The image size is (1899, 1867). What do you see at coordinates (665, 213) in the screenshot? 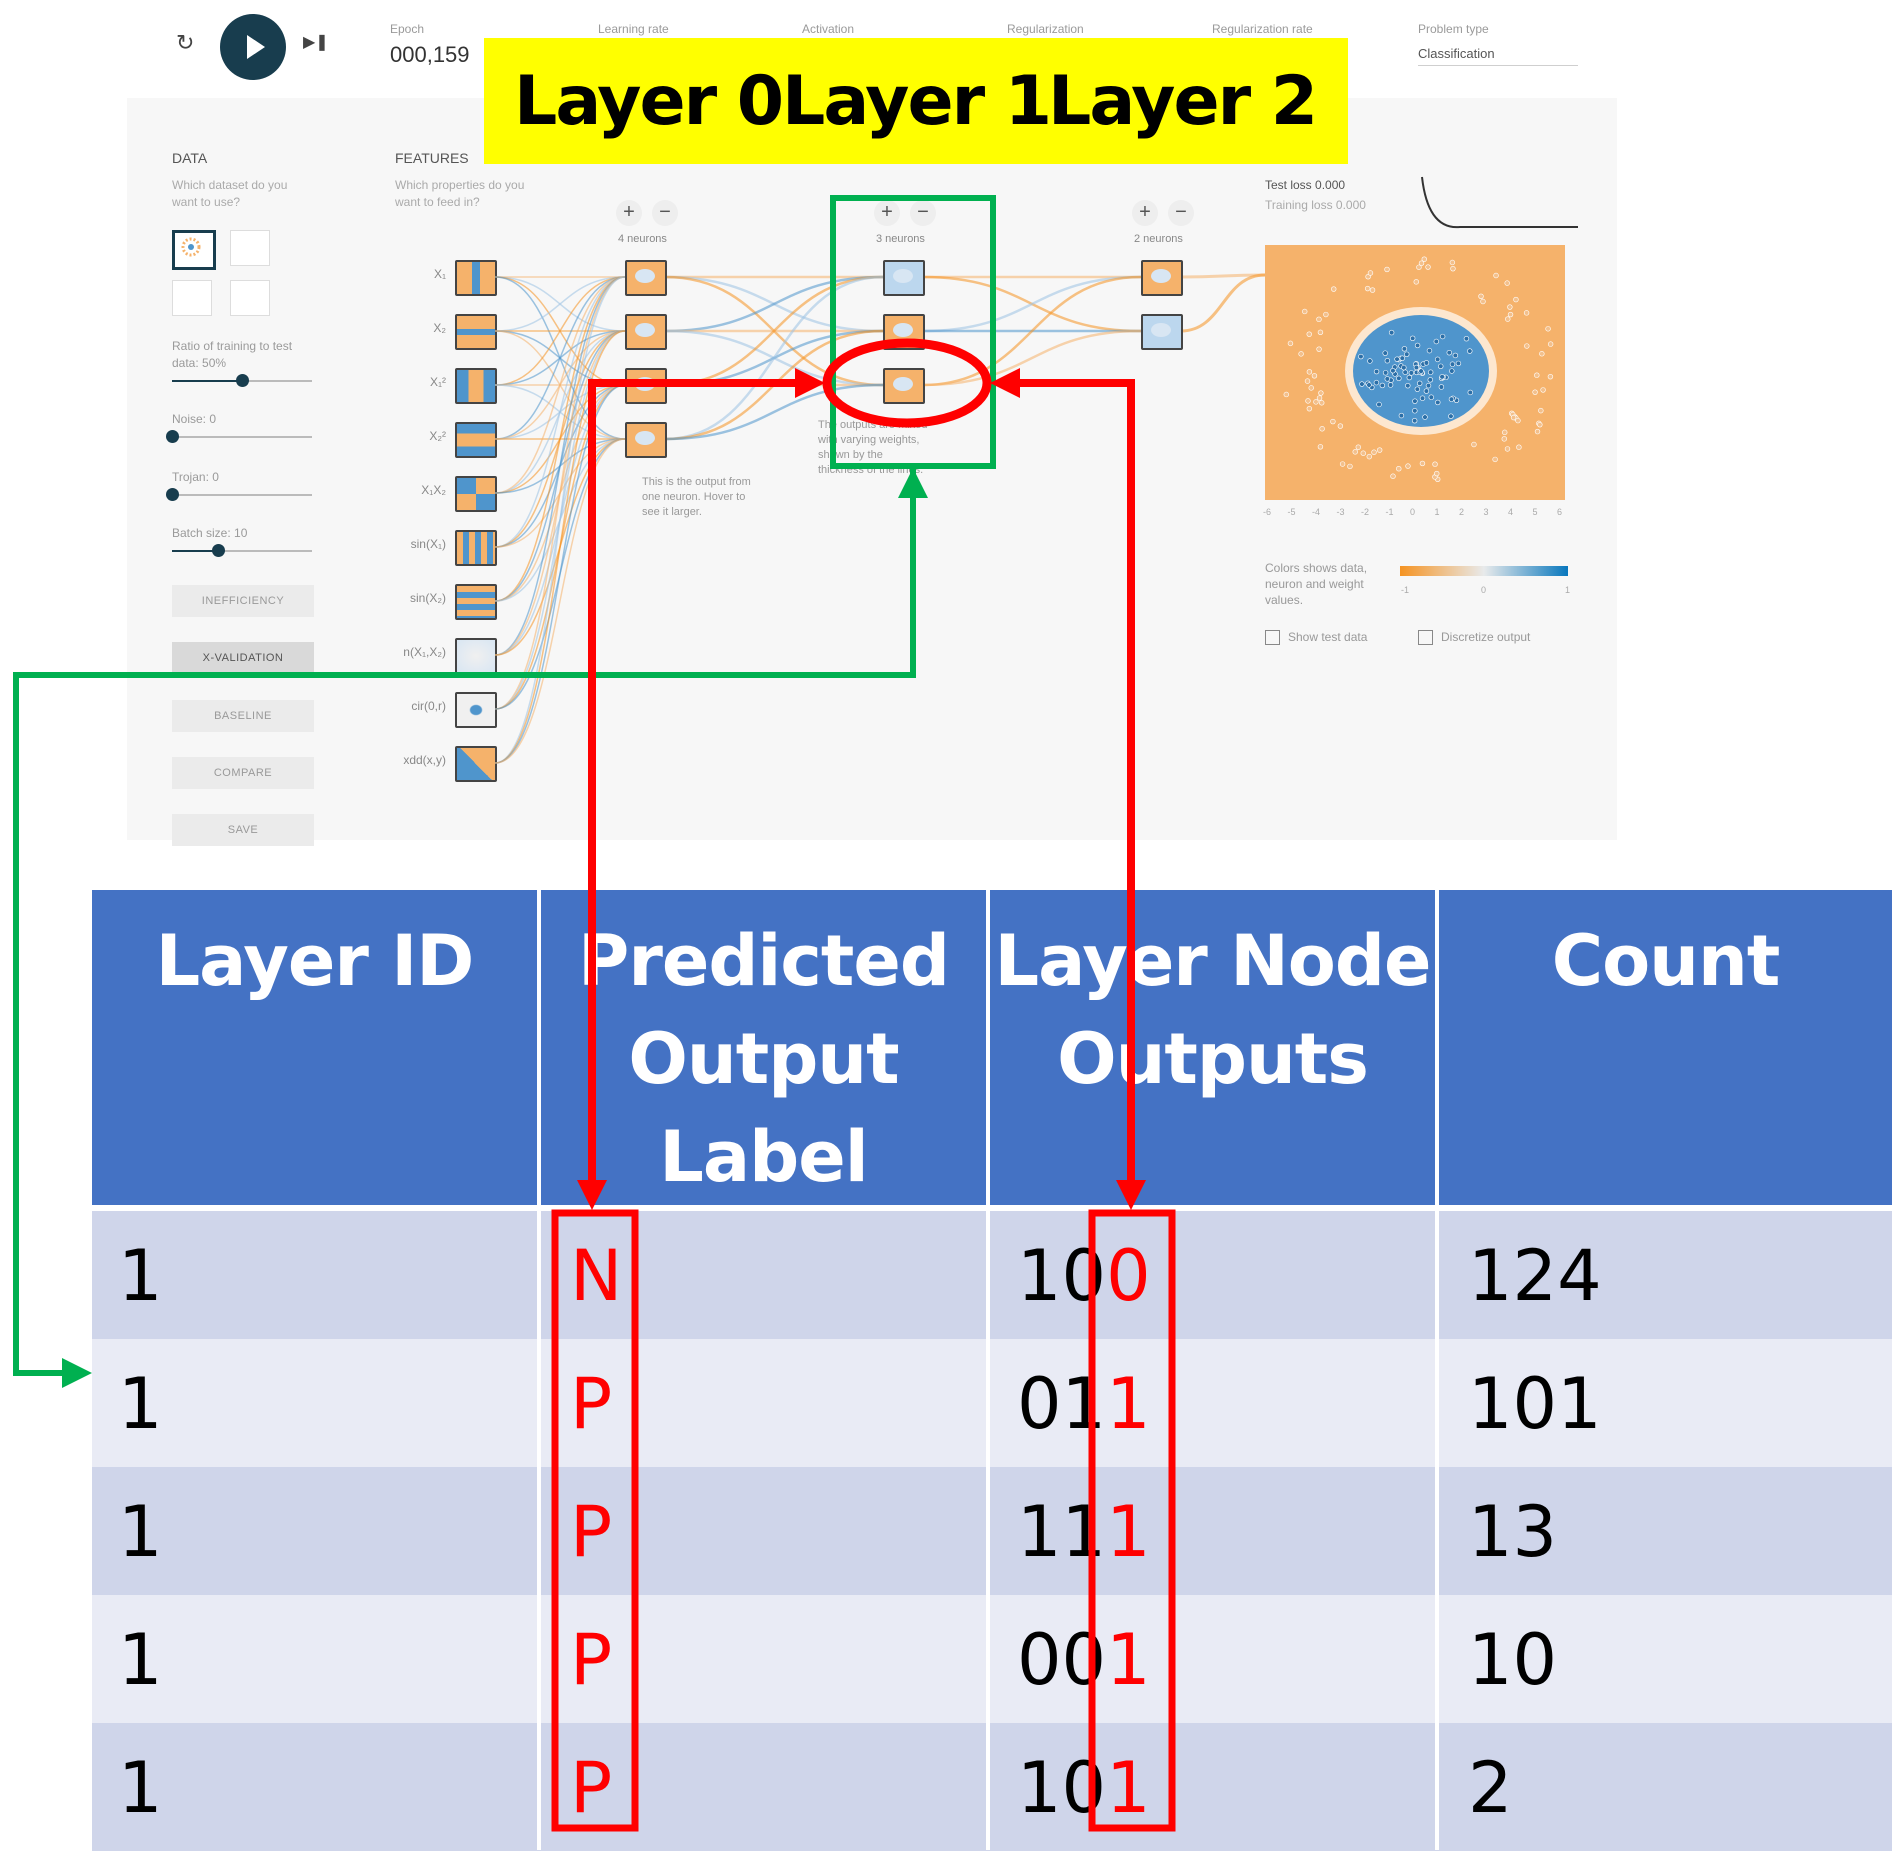
I see `layer0-remove-button: −` at bounding box center [665, 213].